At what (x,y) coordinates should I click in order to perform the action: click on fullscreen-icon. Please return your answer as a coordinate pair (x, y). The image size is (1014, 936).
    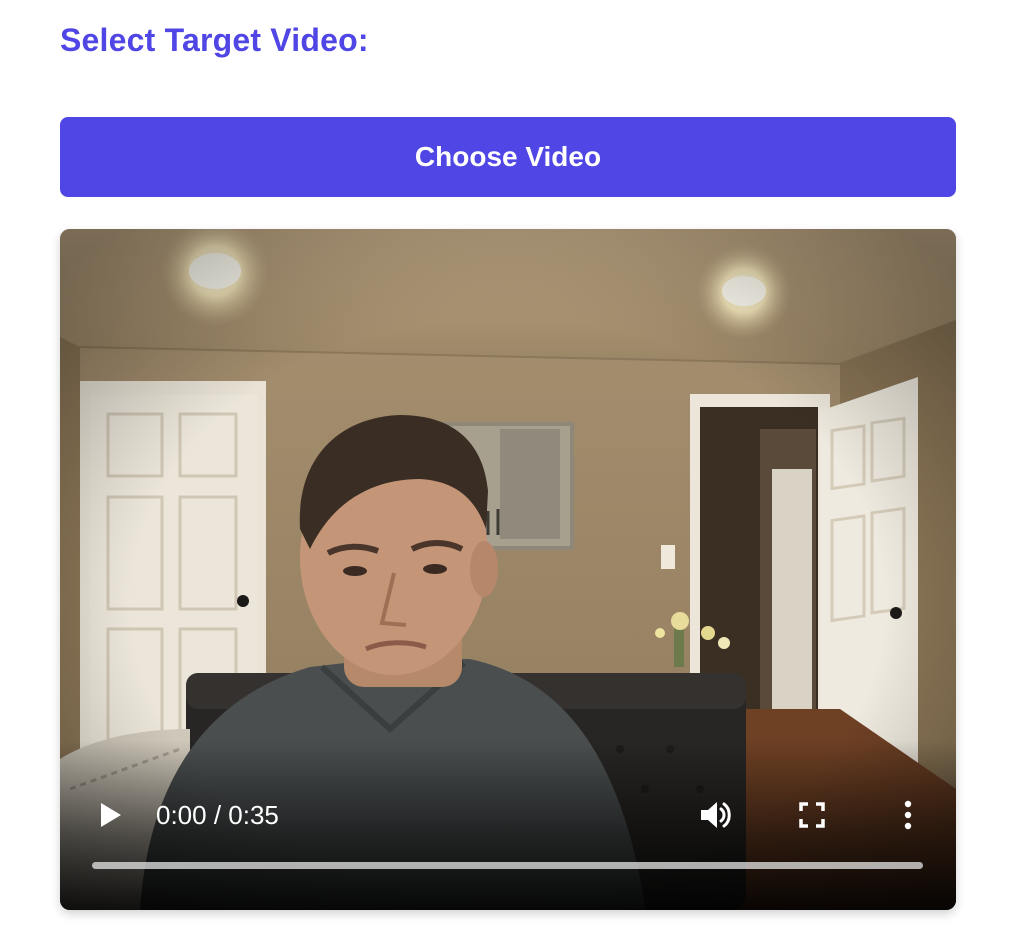
    Looking at the image, I should click on (812, 815).